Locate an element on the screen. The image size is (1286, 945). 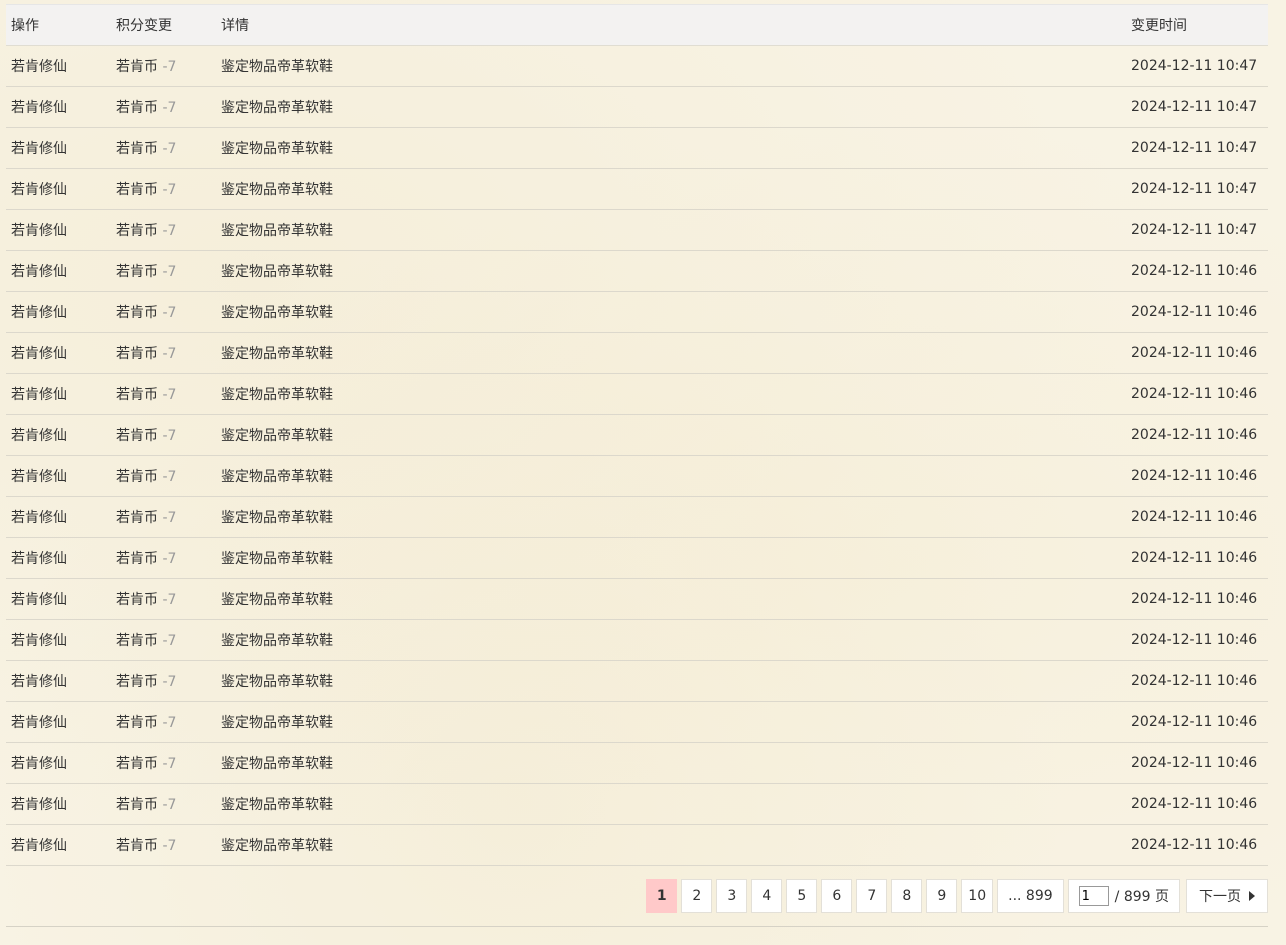
page-total-label: / 899 页 is located at coordinates (1141, 897).